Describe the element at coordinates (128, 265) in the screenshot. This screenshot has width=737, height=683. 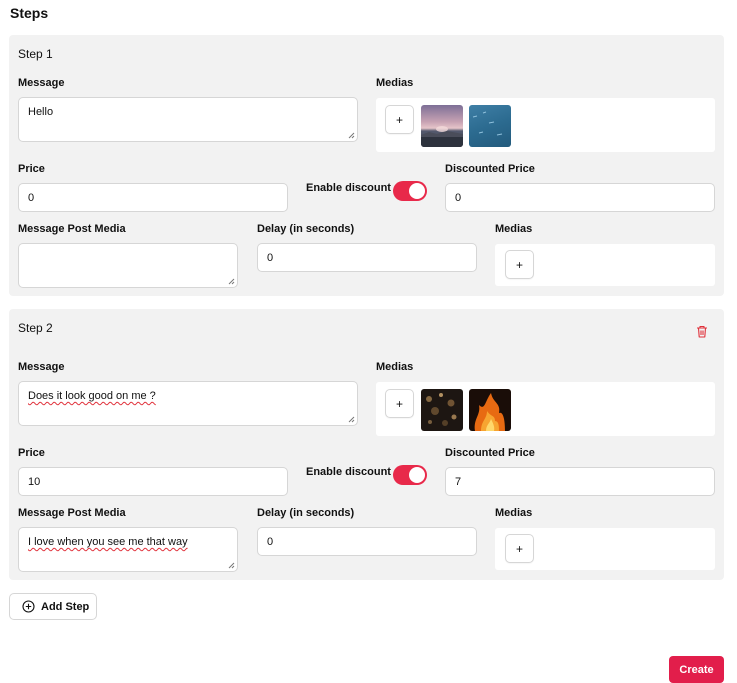
I see `post-media-textarea` at that location.